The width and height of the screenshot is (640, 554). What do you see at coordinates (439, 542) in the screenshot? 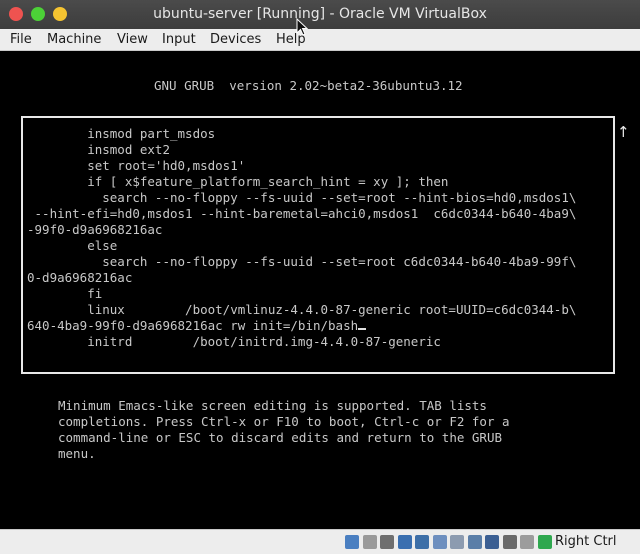
I see `shared-folders-icon` at bounding box center [439, 542].